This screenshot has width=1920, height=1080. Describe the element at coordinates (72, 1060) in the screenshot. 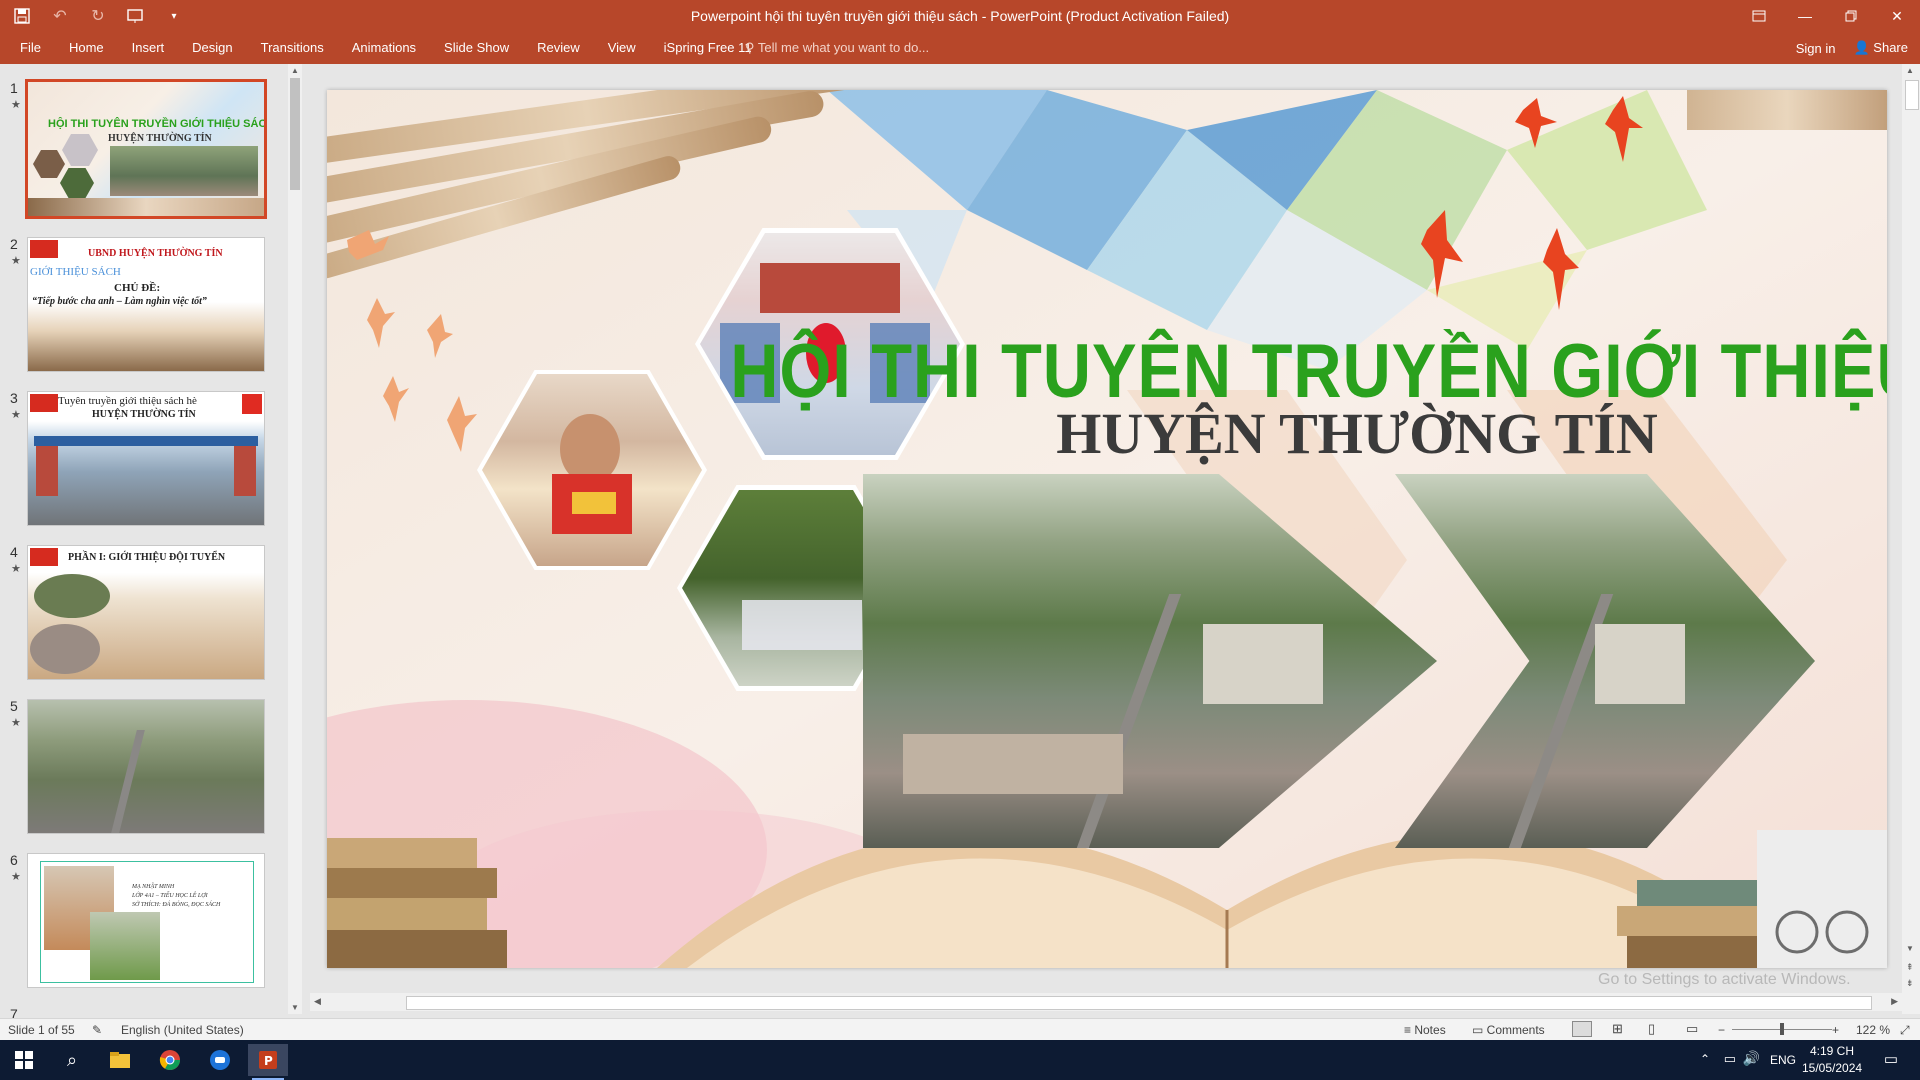

I see `search-icon: ⌕` at that location.